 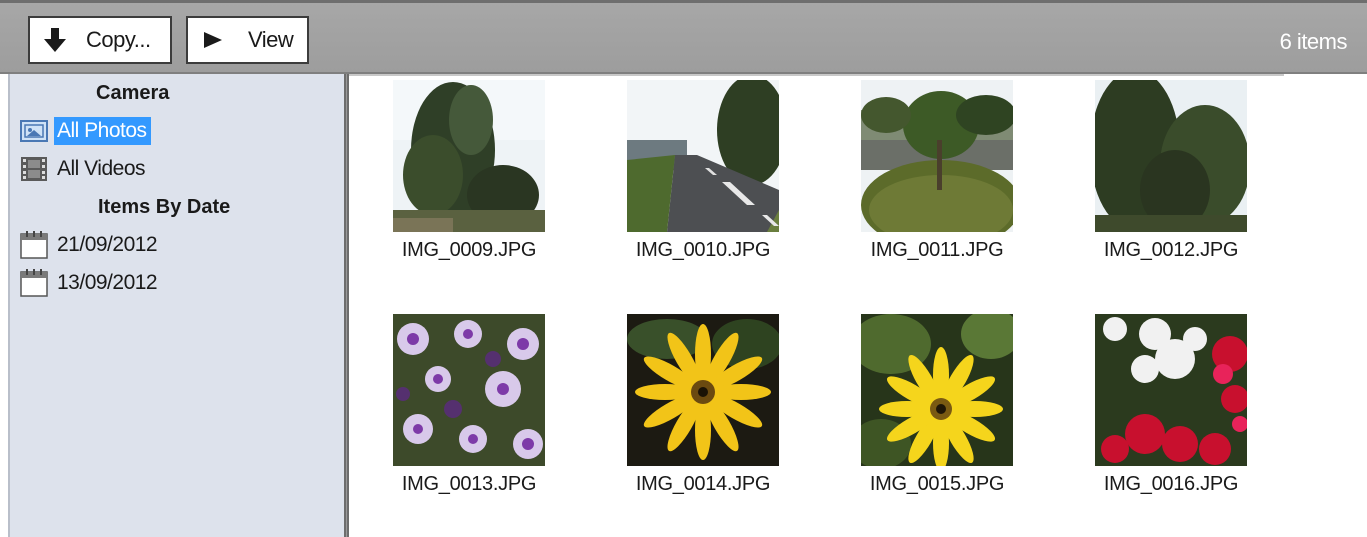 I want to click on photo-thumbnail-trees, so click(x=469, y=156).